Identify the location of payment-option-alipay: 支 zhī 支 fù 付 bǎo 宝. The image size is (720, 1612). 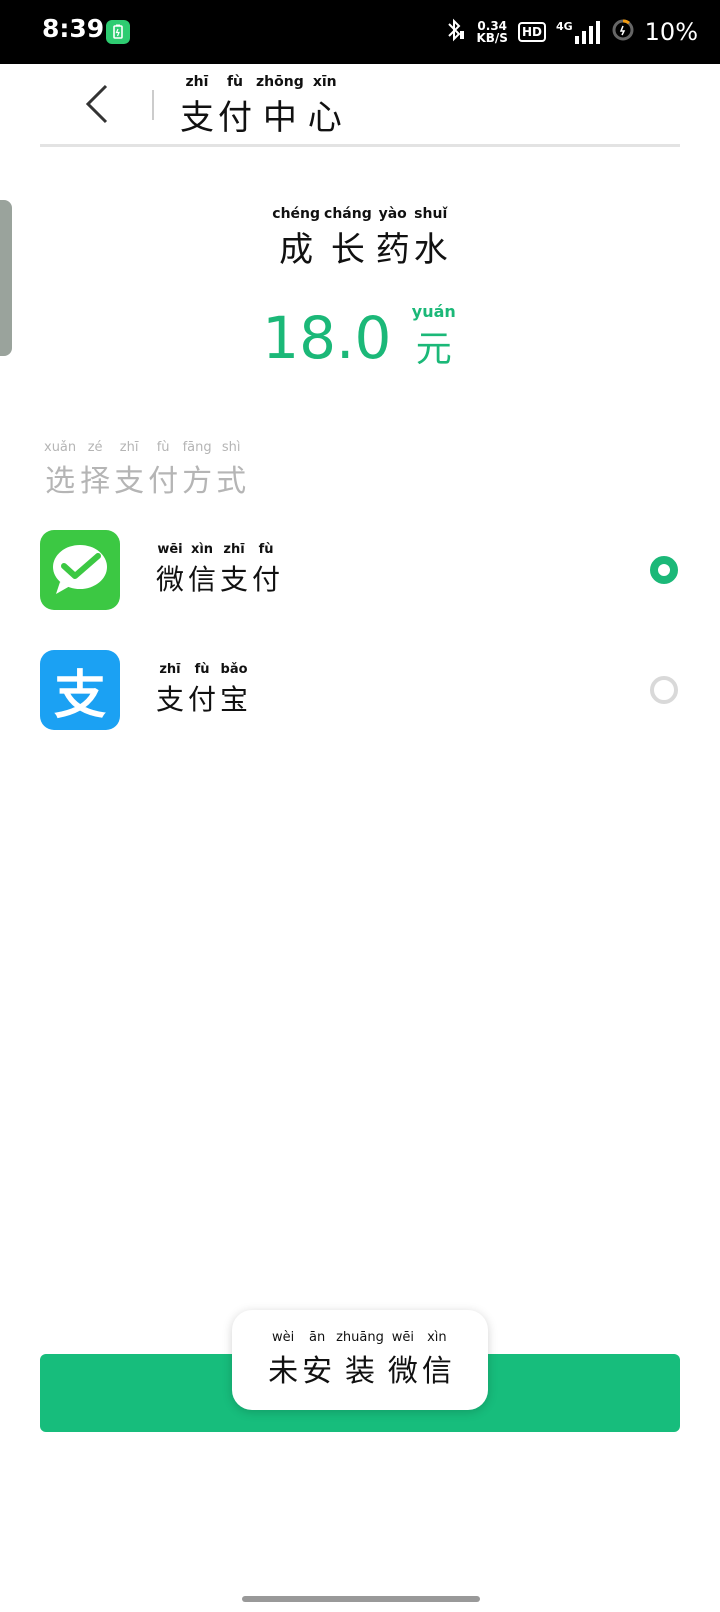
(360, 692).